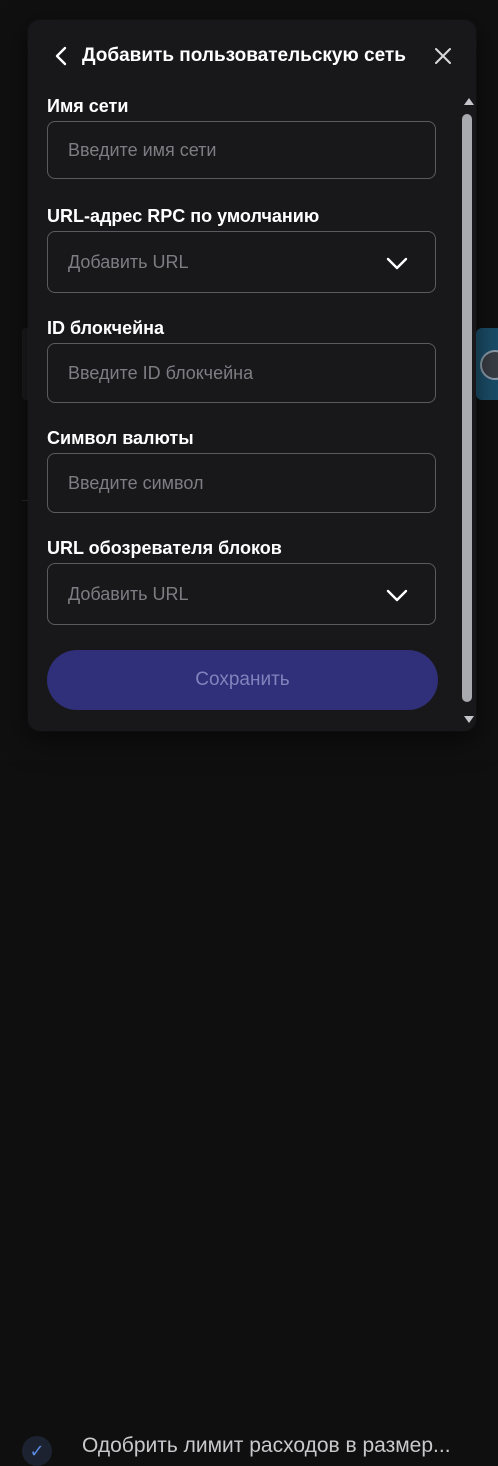 This screenshot has height=1466, width=498. I want to click on chain-id-input: Введите ID блокчейна, so click(241, 373).